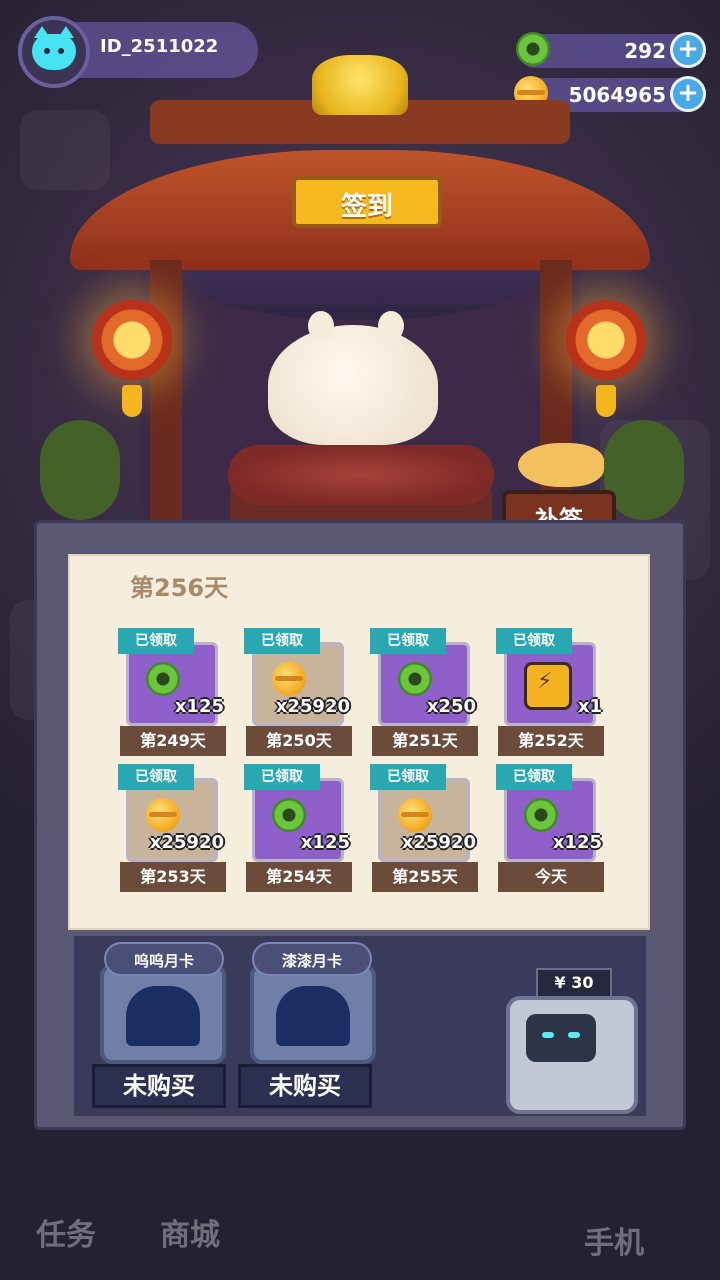 The height and width of the screenshot is (1280, 720). What do you see at coordinates (366, 207) in the screenshot?
I see `checkin-sign-label: 签到` at bounding box center [366, 207].